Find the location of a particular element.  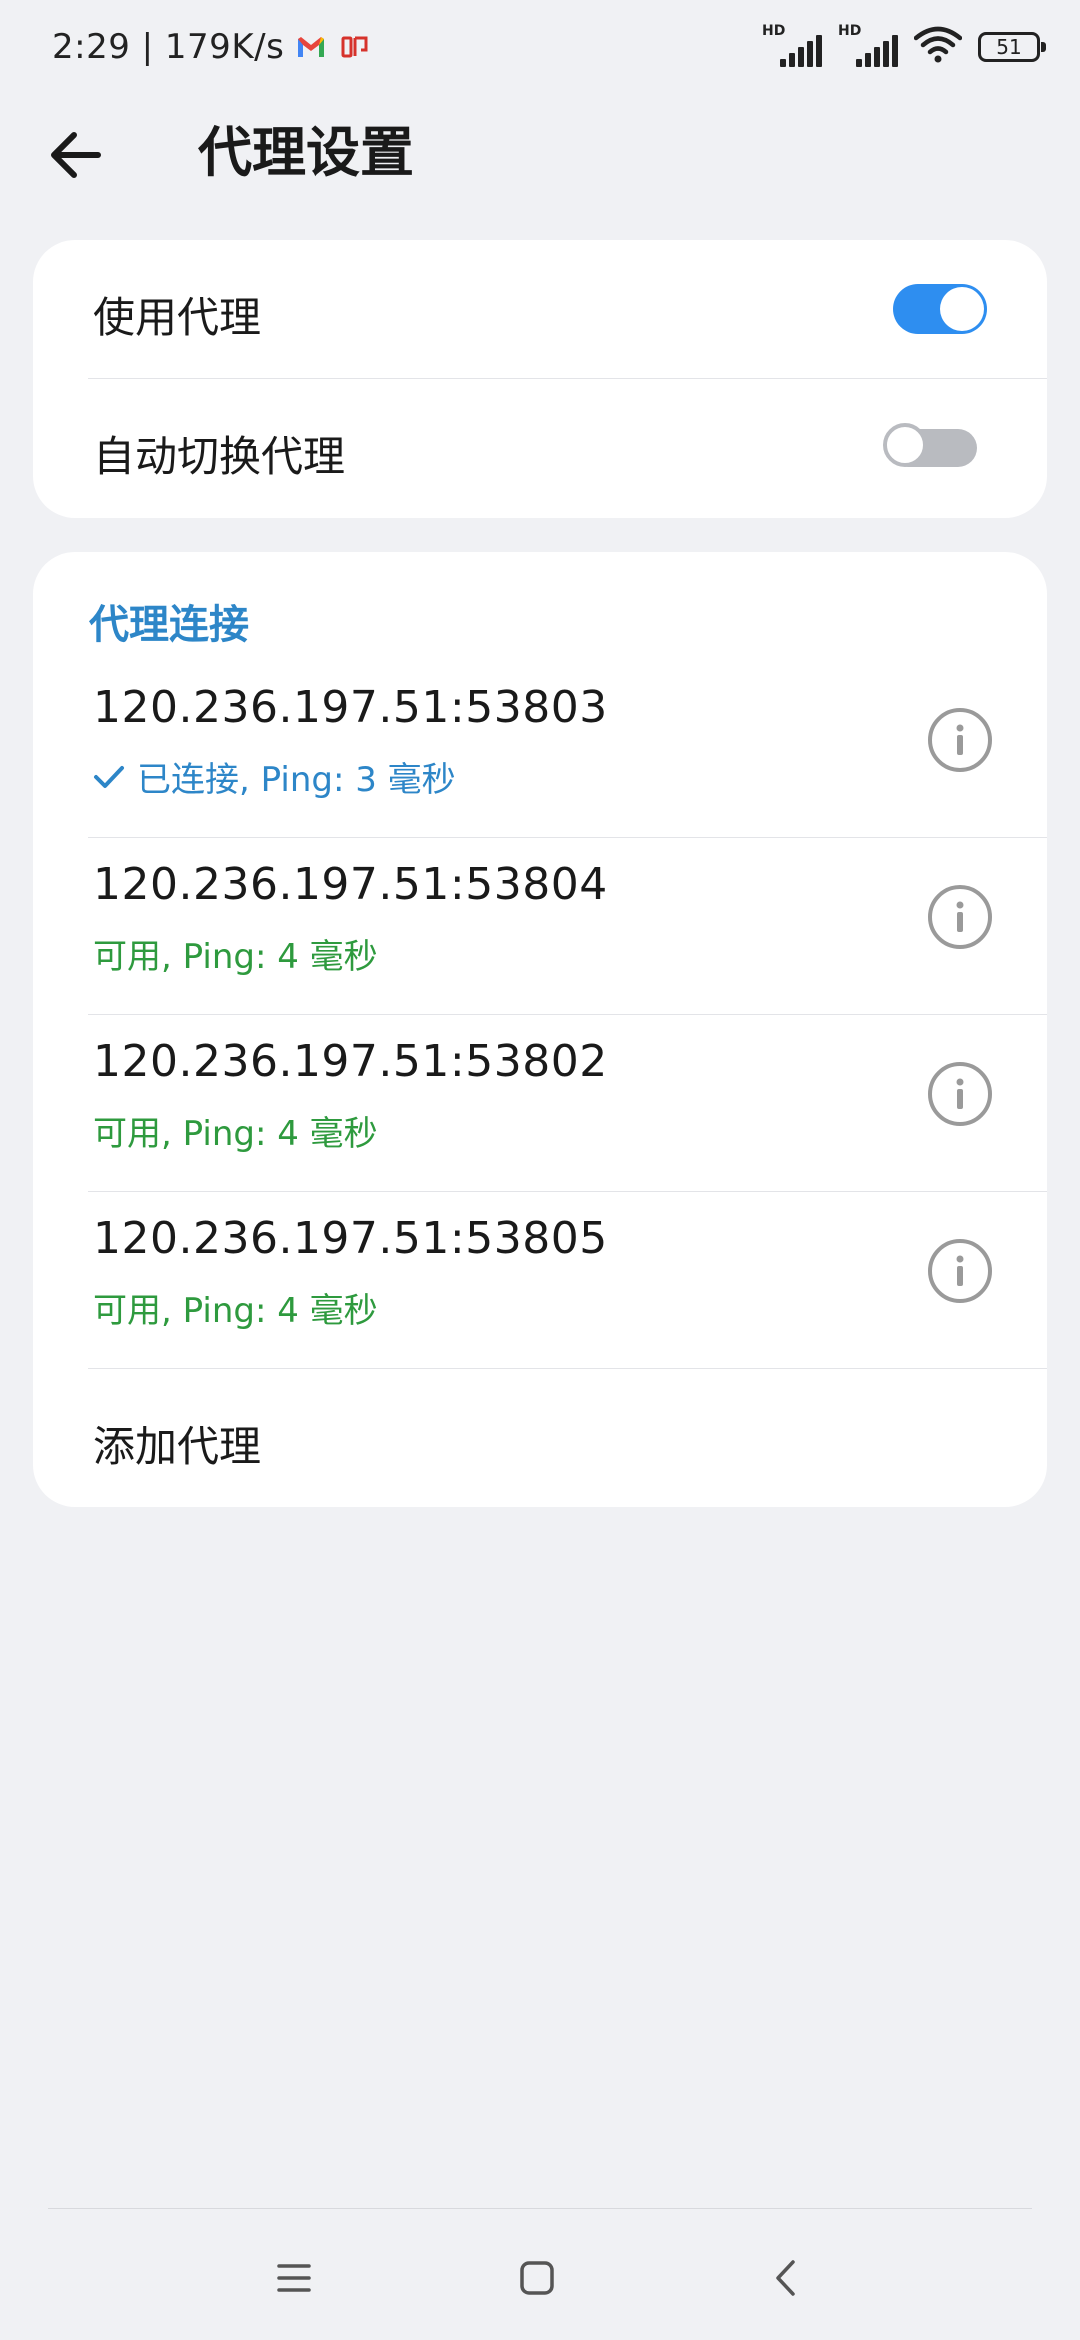

chevron-left-icon is located at coordinates (785, 2278).